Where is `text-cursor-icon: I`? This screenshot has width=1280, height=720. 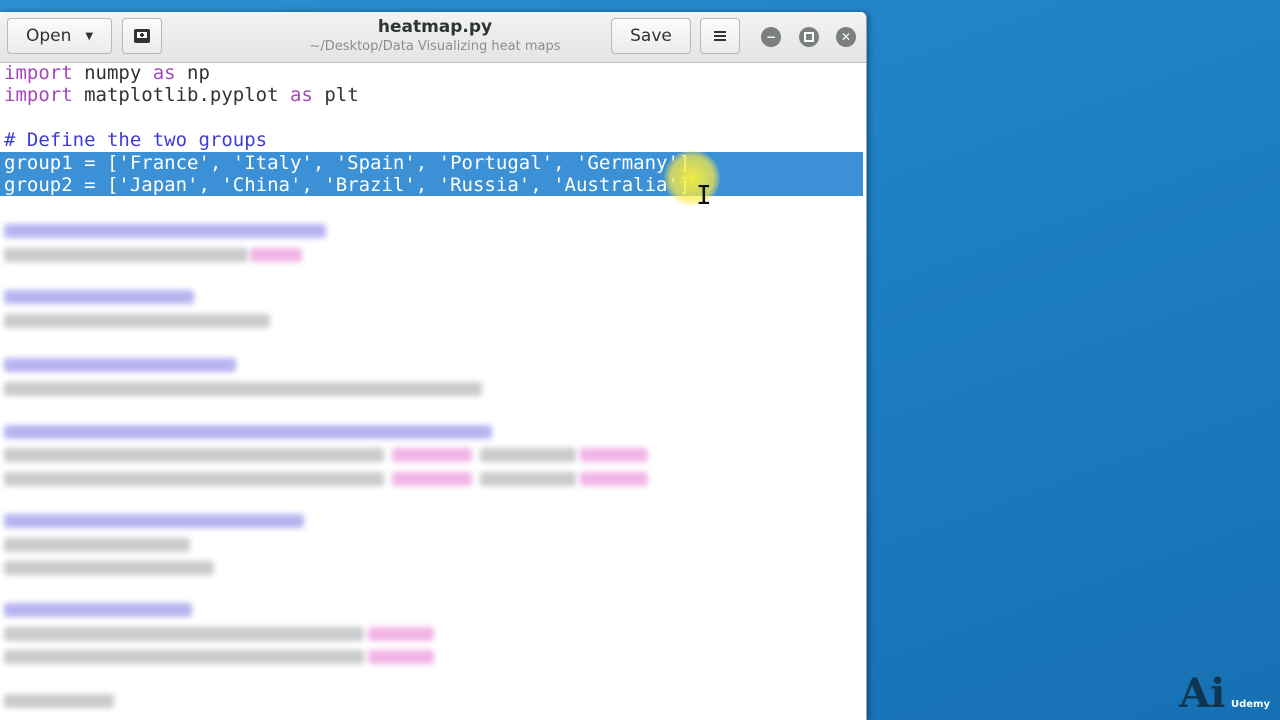 text-cursor-icon: I is located at coordinates (704, 196).